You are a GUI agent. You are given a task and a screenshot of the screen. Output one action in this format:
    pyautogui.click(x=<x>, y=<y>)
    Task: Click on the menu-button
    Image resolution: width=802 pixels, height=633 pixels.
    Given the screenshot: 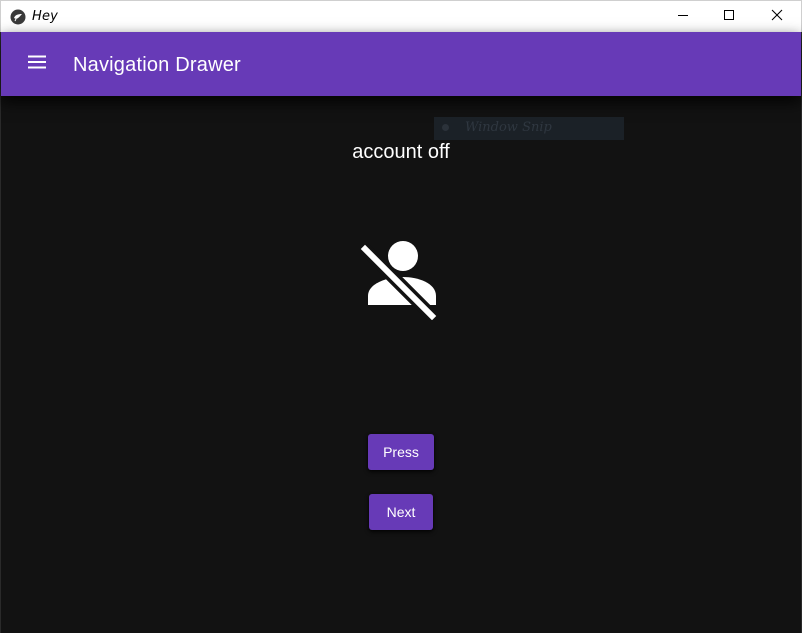 What is the action you would take?
    pyautogui.click(x=37, y=64)
    